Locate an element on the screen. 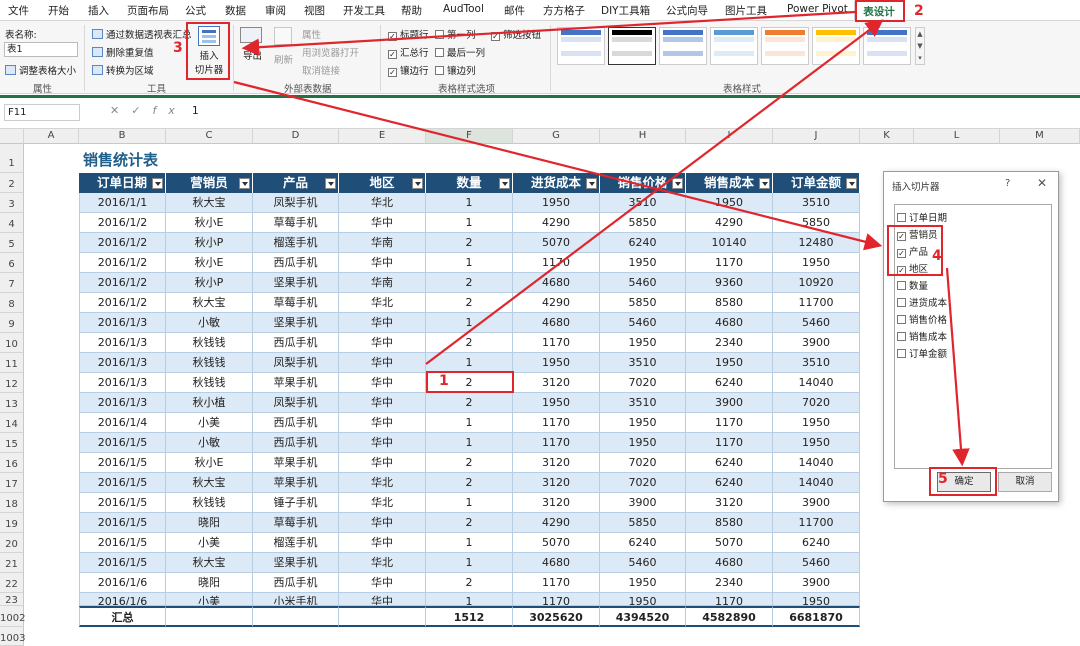 This screenshot has height=646, width=1080. highlight-slicer-button-box is located at coordinates (208, 51).